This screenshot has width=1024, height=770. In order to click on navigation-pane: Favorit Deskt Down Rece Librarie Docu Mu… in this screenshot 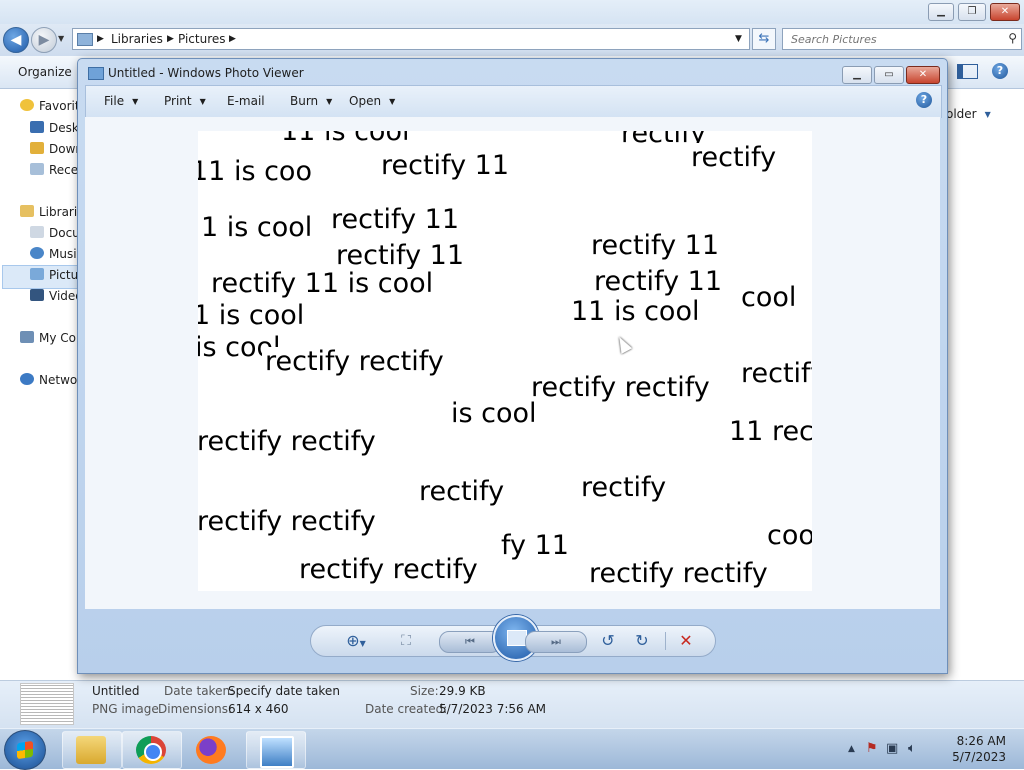, I will do `click(42, 384)`.